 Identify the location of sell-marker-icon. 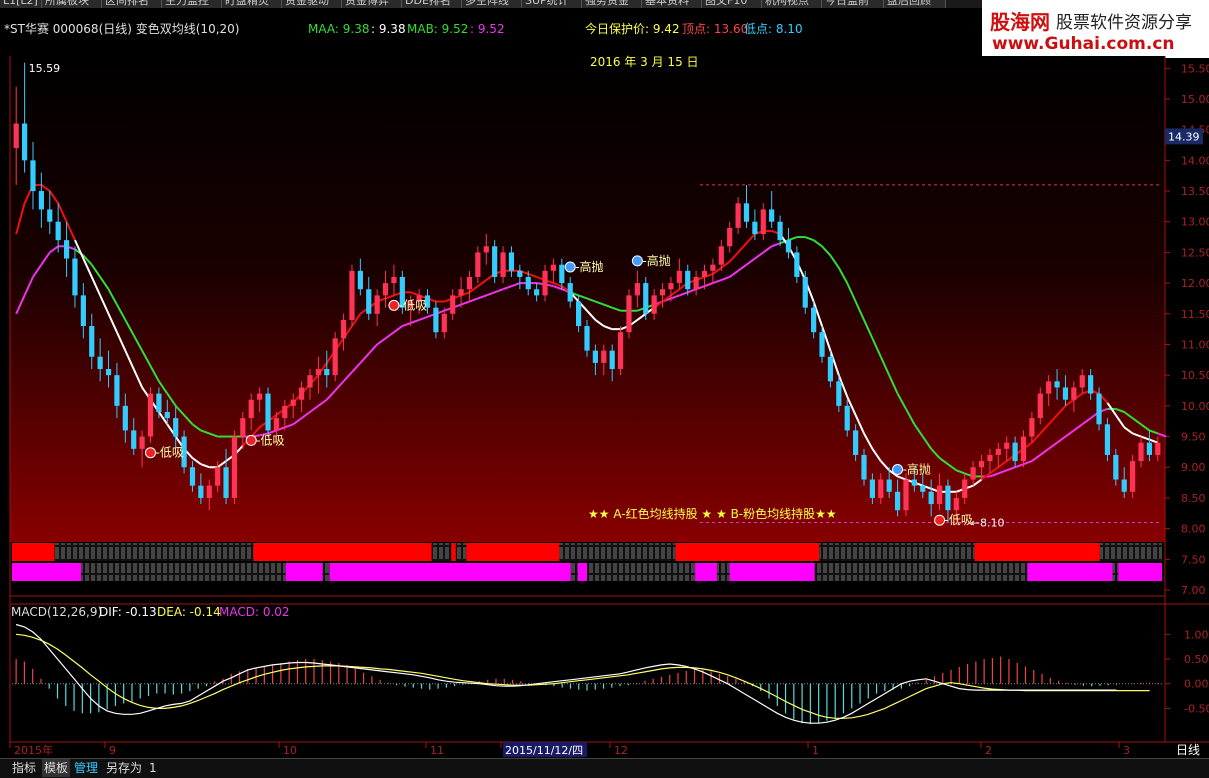
(570, 267).